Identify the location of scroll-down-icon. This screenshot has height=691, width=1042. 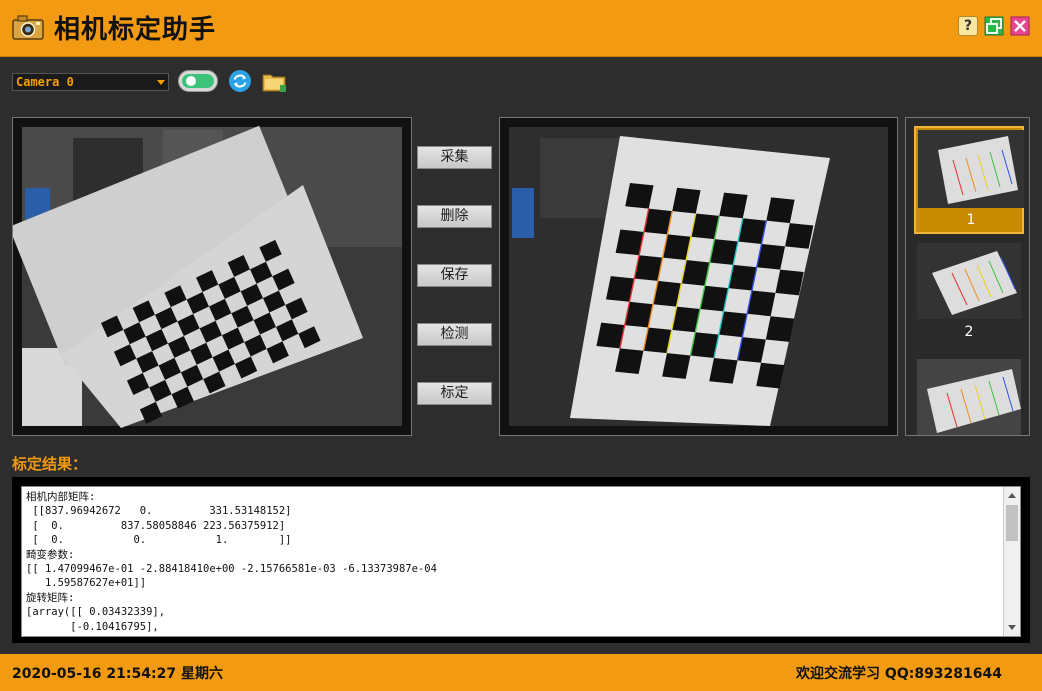
(1012, 627).